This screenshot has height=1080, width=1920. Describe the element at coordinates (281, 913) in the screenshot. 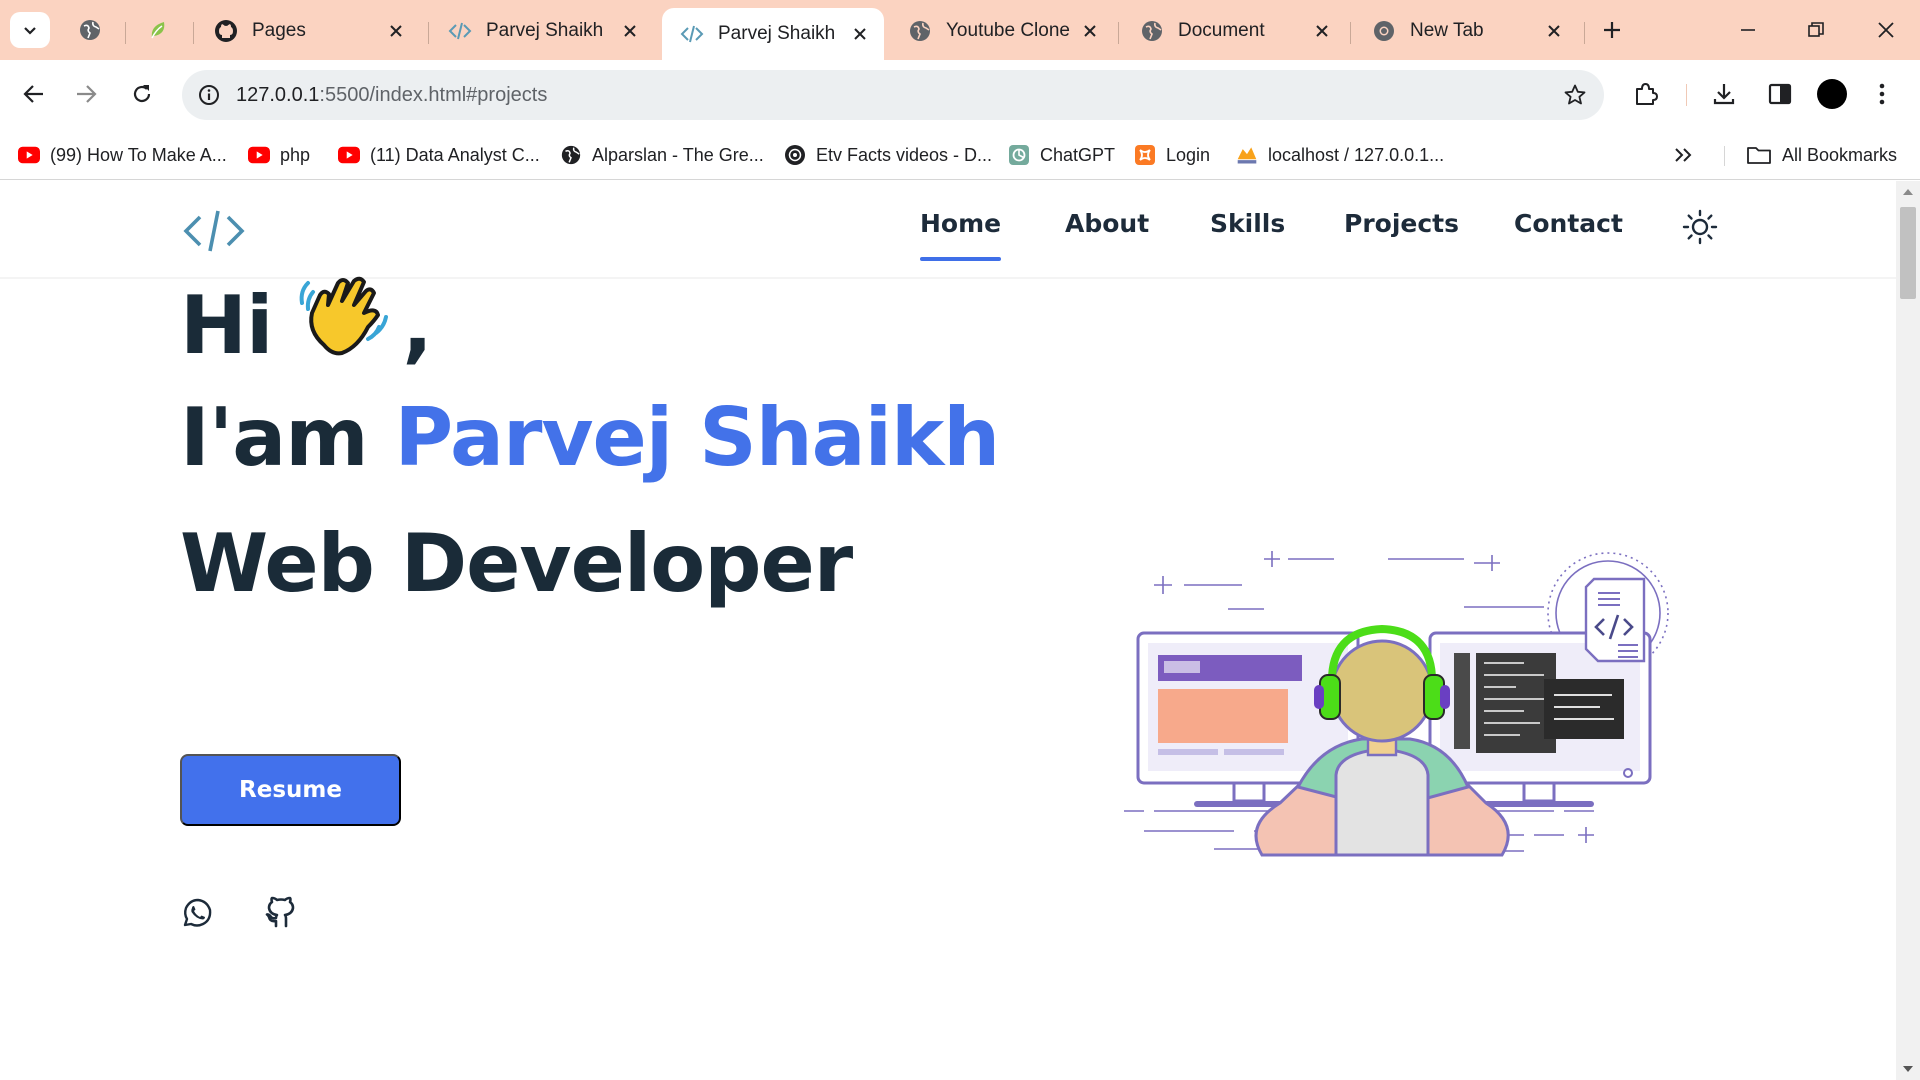

I see `github-icon` at that location.